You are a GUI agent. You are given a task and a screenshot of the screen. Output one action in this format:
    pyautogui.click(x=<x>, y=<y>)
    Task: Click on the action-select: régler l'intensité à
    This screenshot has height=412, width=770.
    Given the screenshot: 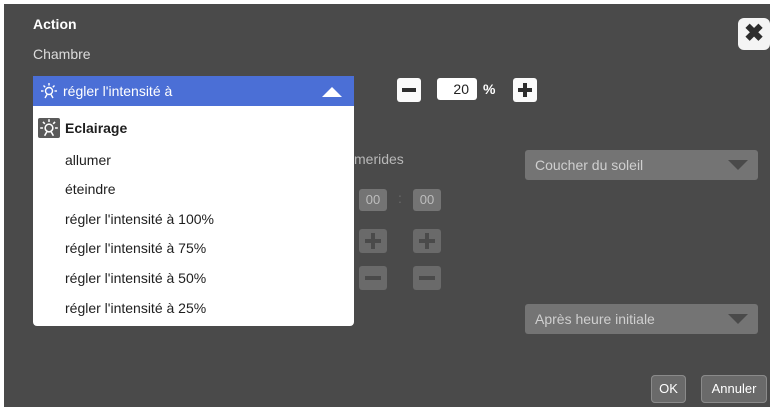 What is the action you would take?
    pyautogui.click(x=193, y=91)
    